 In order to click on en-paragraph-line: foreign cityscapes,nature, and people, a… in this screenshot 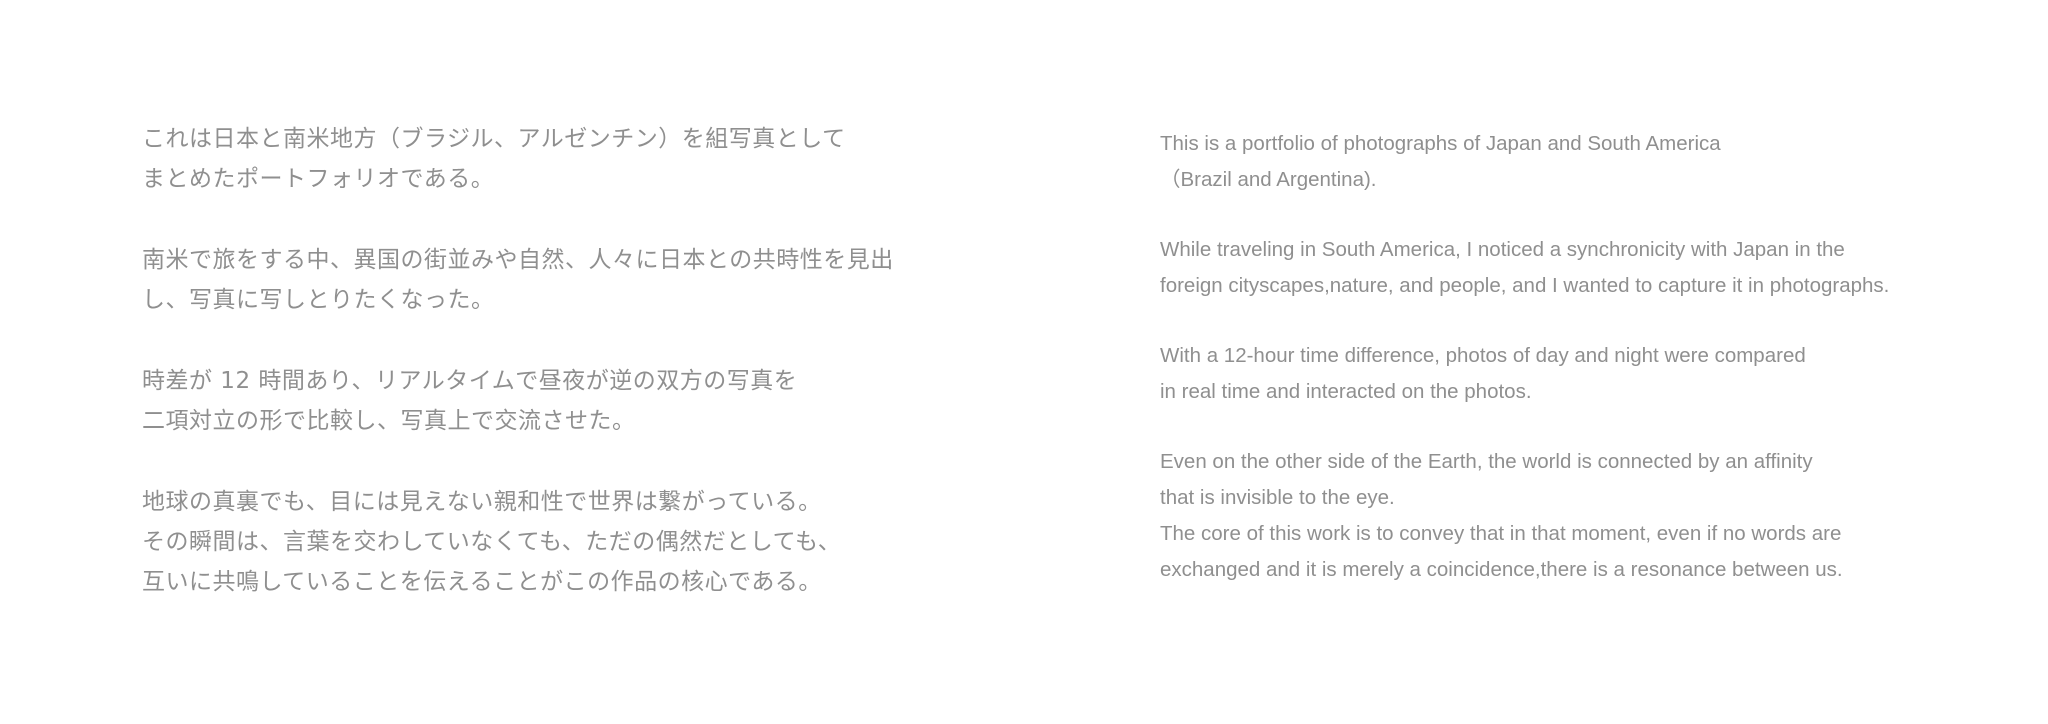, I will do `click(1525, 285)`.